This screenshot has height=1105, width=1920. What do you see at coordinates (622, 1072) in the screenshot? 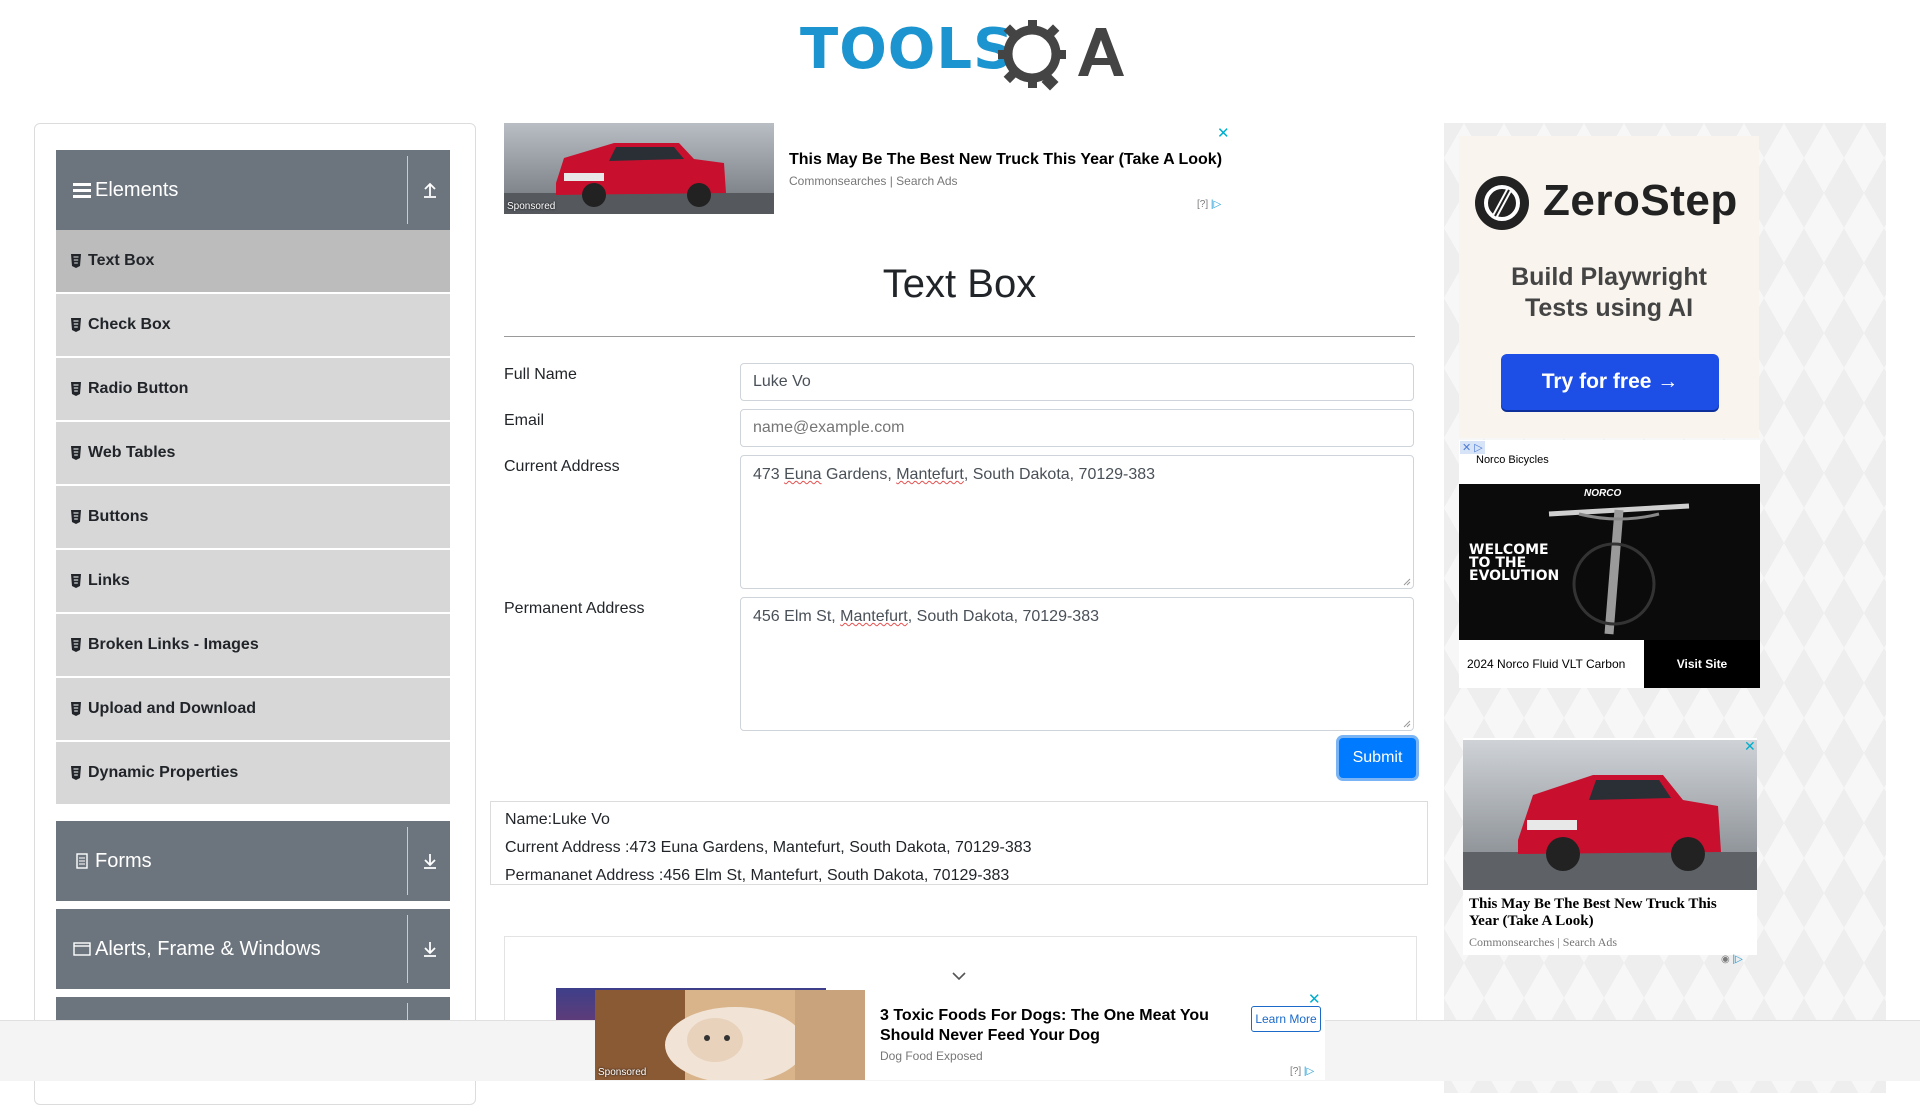
I see `sponsored-label: Sponsored` at bounding box center [622, 1072].